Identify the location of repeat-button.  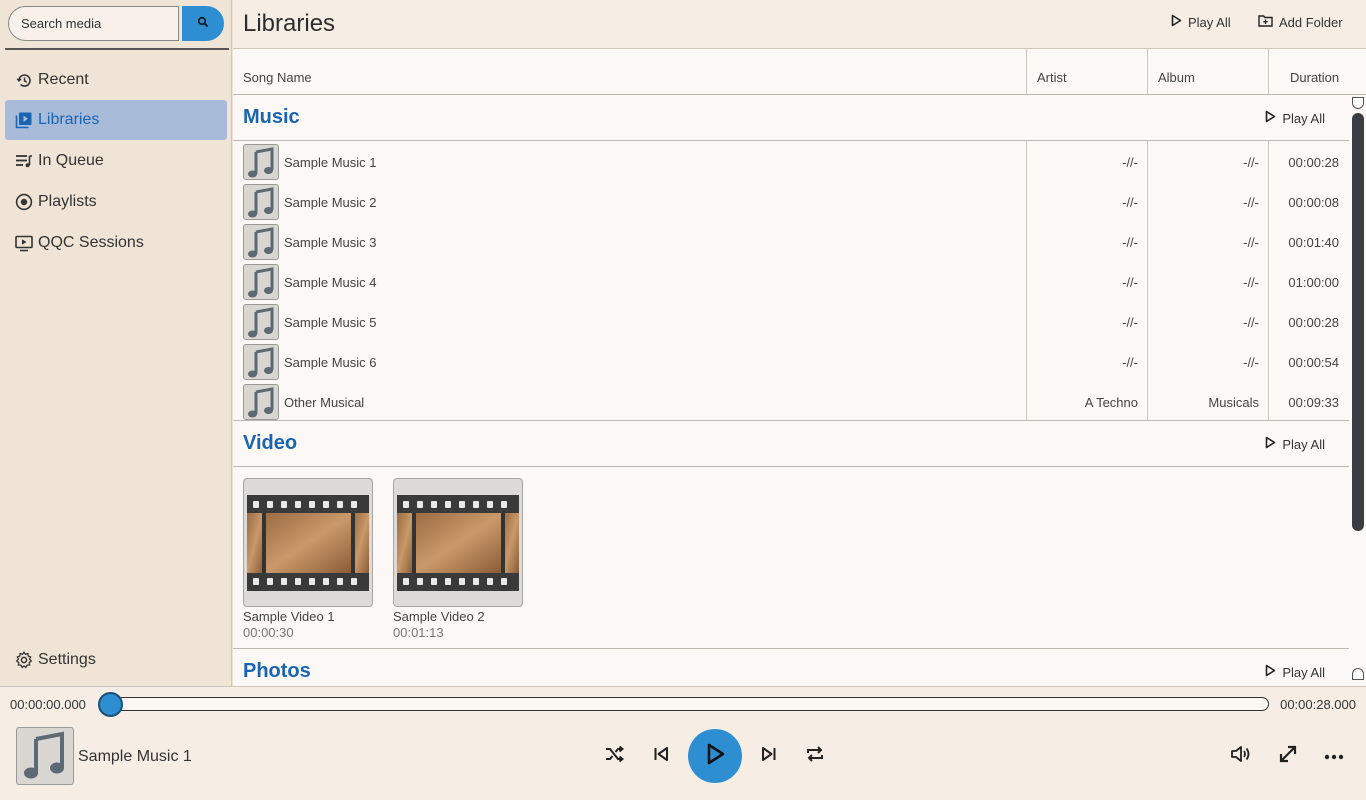
(815, 756).